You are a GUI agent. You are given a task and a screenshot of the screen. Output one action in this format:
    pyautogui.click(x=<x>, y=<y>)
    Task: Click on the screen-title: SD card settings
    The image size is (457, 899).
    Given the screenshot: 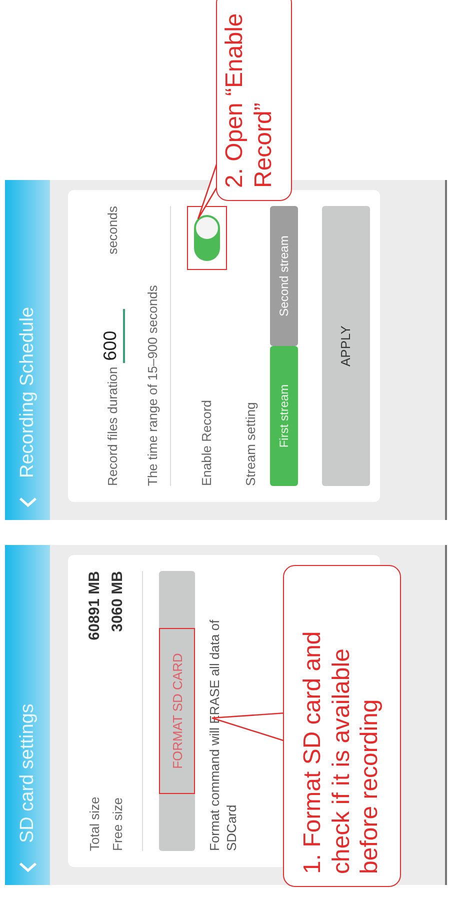 What is the action you would take?
    pyautogui.click(x=27, y=773)
    